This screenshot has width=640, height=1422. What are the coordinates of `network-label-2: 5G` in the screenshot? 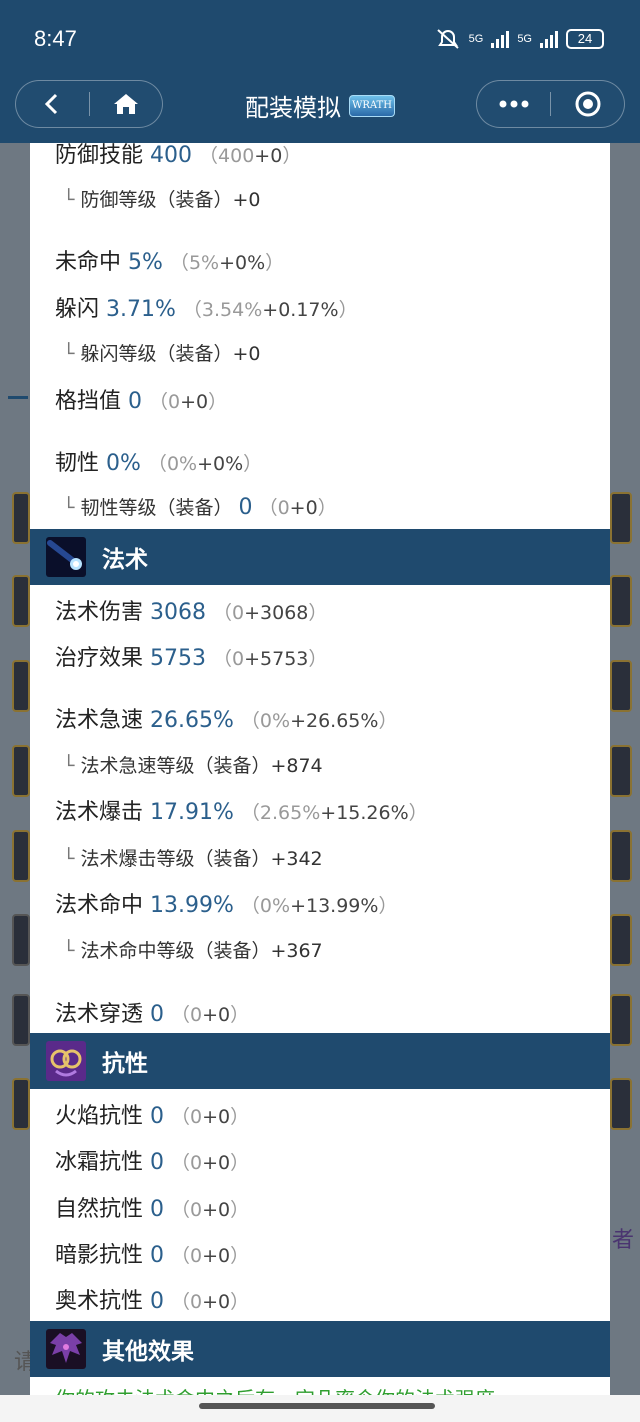 It's located at (524, 39).